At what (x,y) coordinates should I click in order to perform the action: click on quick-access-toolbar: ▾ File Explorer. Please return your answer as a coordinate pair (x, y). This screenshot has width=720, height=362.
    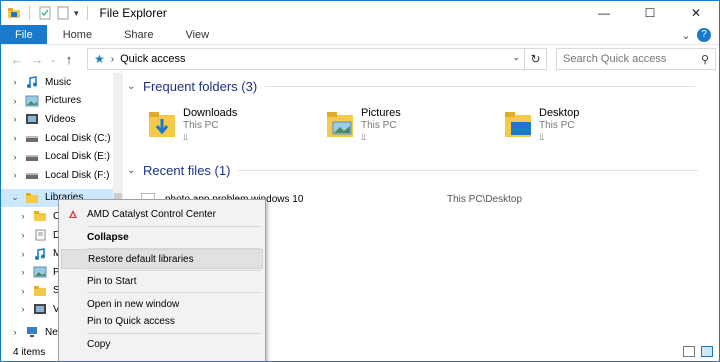
    Looking at the image, I should click on (84, 13).